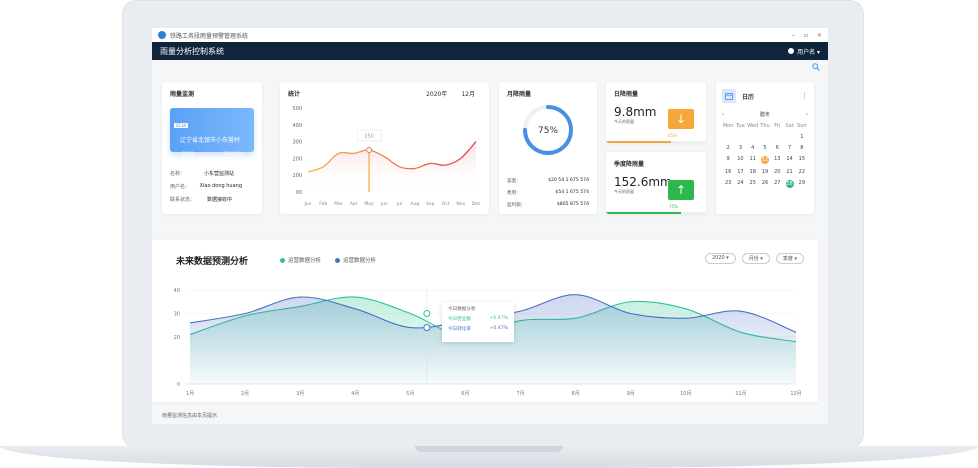 Image resolution: width=978 pixels, height=468 pixels. What do you see at coordinates (755, 258) in the screenshot?
I see `month-dropdown: 月份 ▾` at bounding box center [755, 258].